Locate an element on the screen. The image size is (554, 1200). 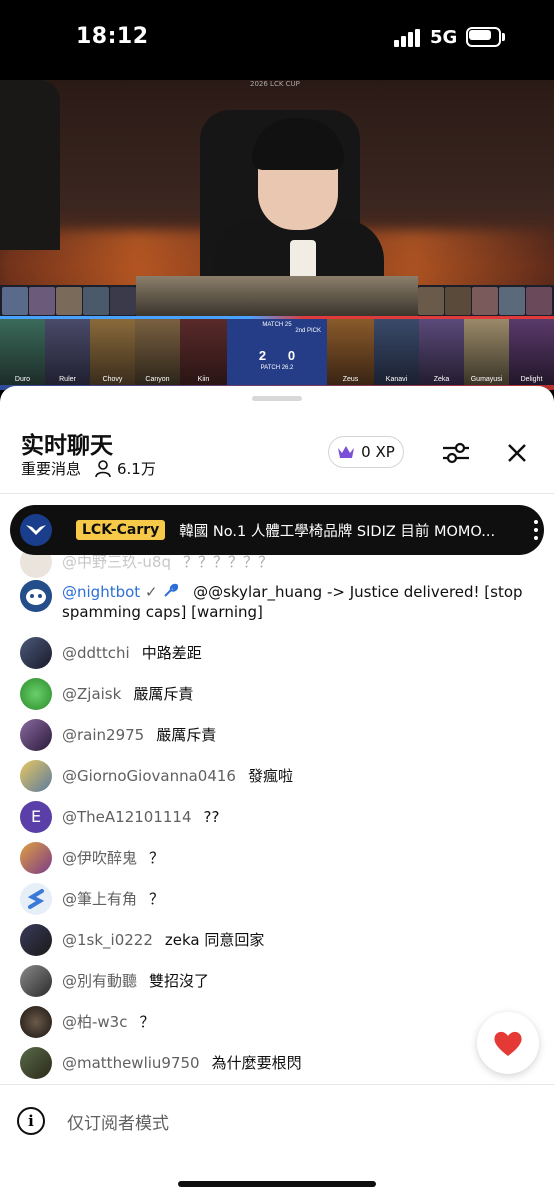
drag-handle is located at coordinates (277, 398).